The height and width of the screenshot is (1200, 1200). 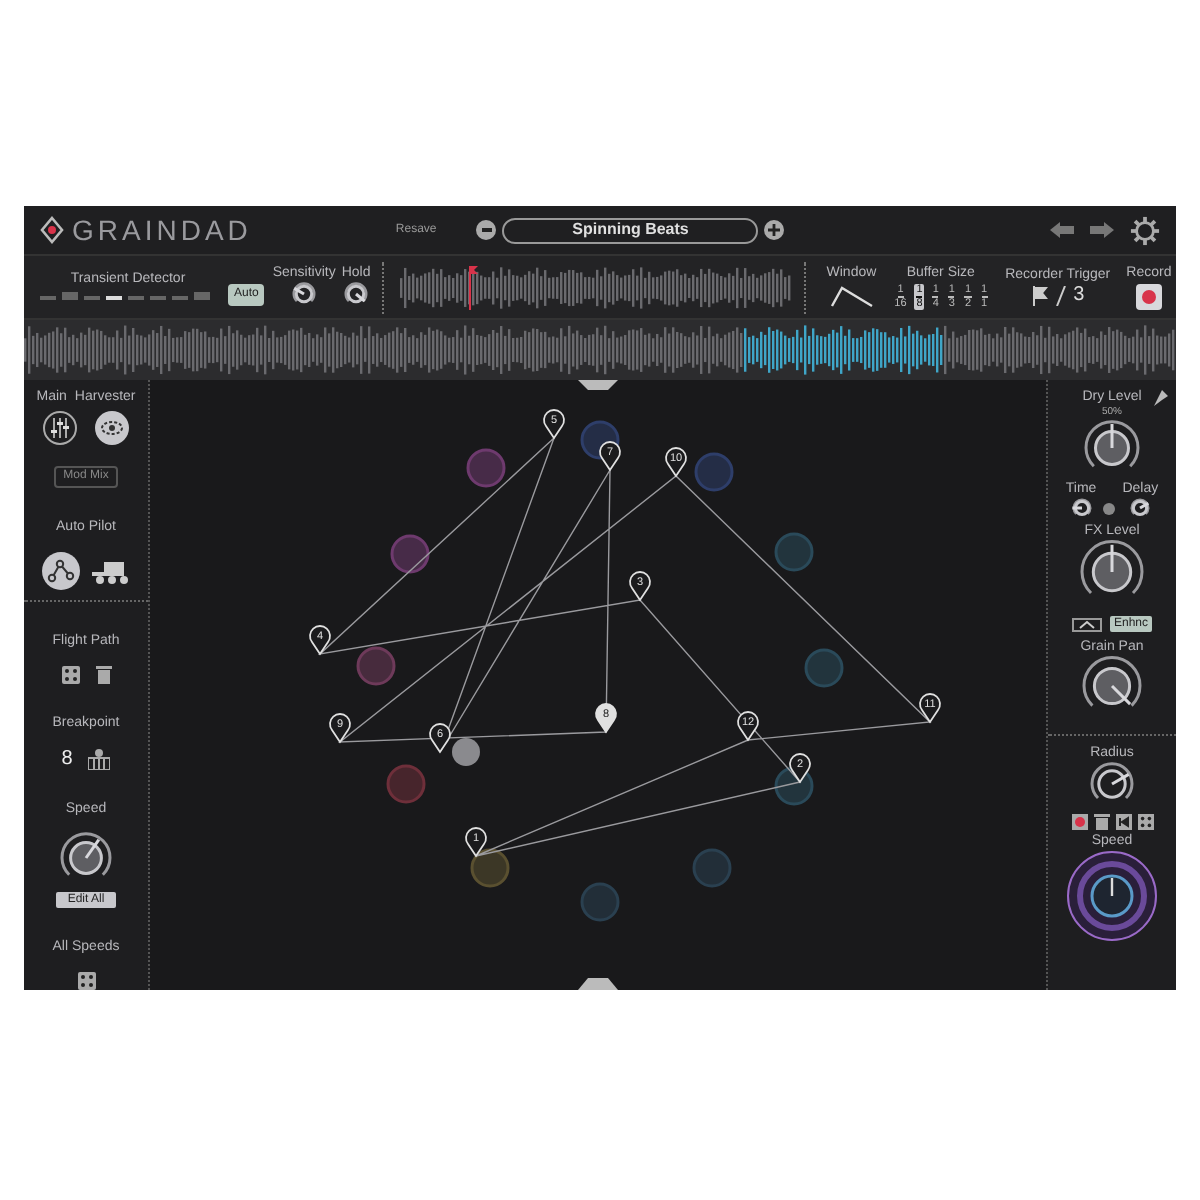 I want to click on logo-text: GRAINDAD, so click(x=162, y=230).